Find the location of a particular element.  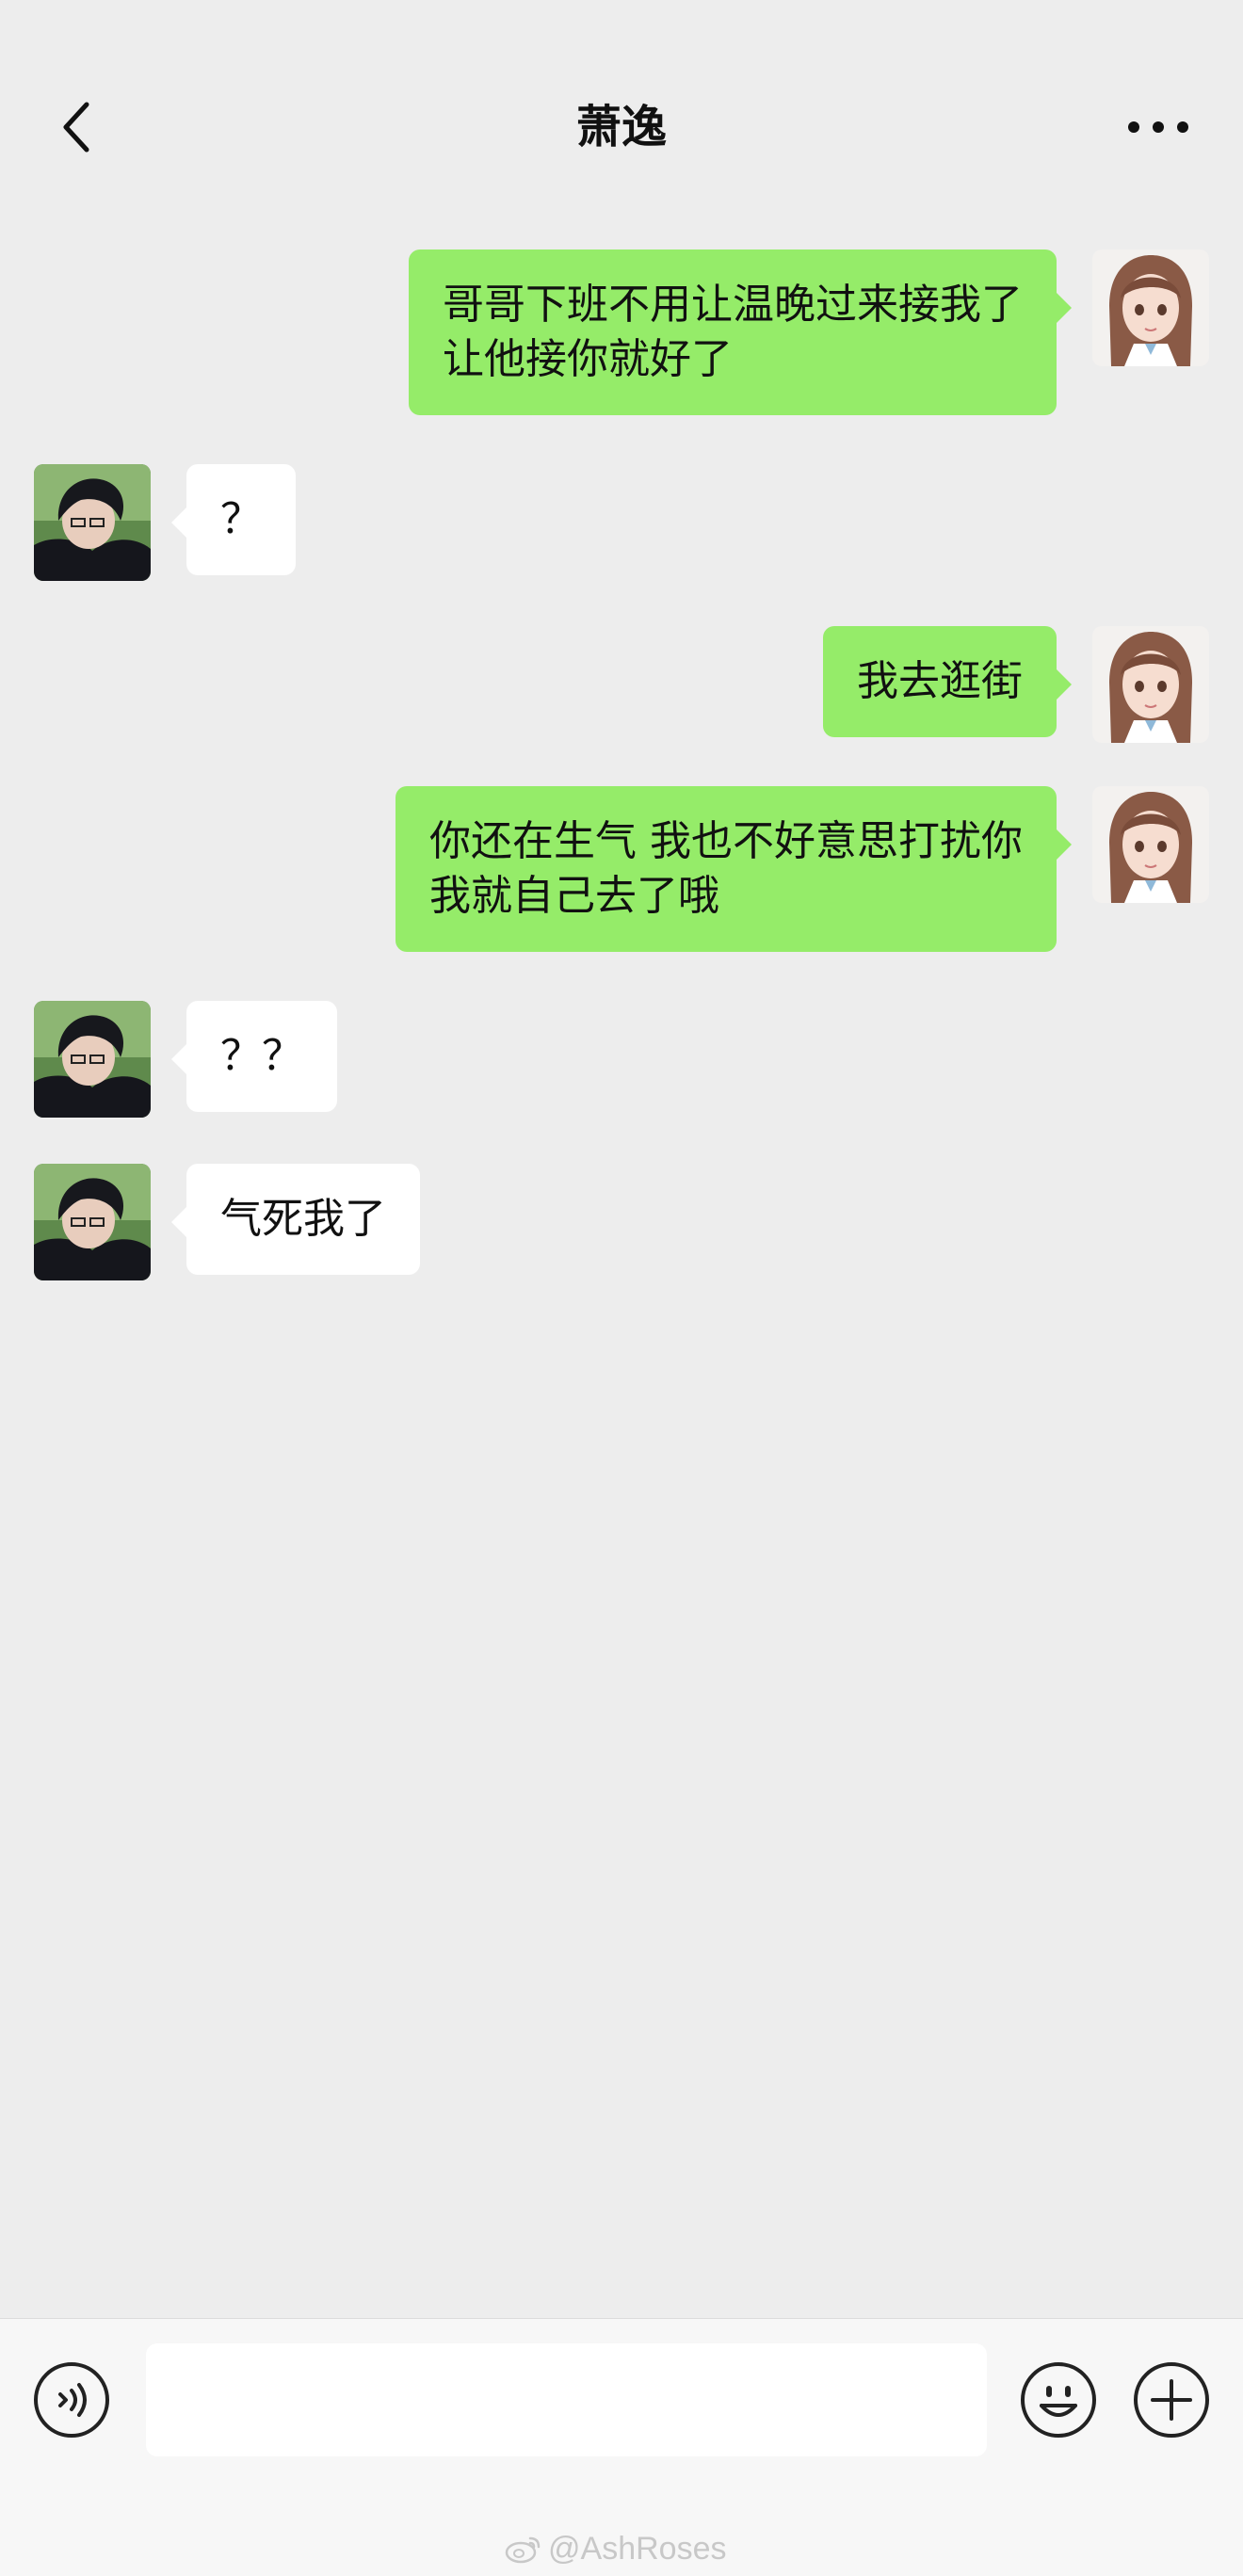

voice-icon is located at coordinates (72, 2400).